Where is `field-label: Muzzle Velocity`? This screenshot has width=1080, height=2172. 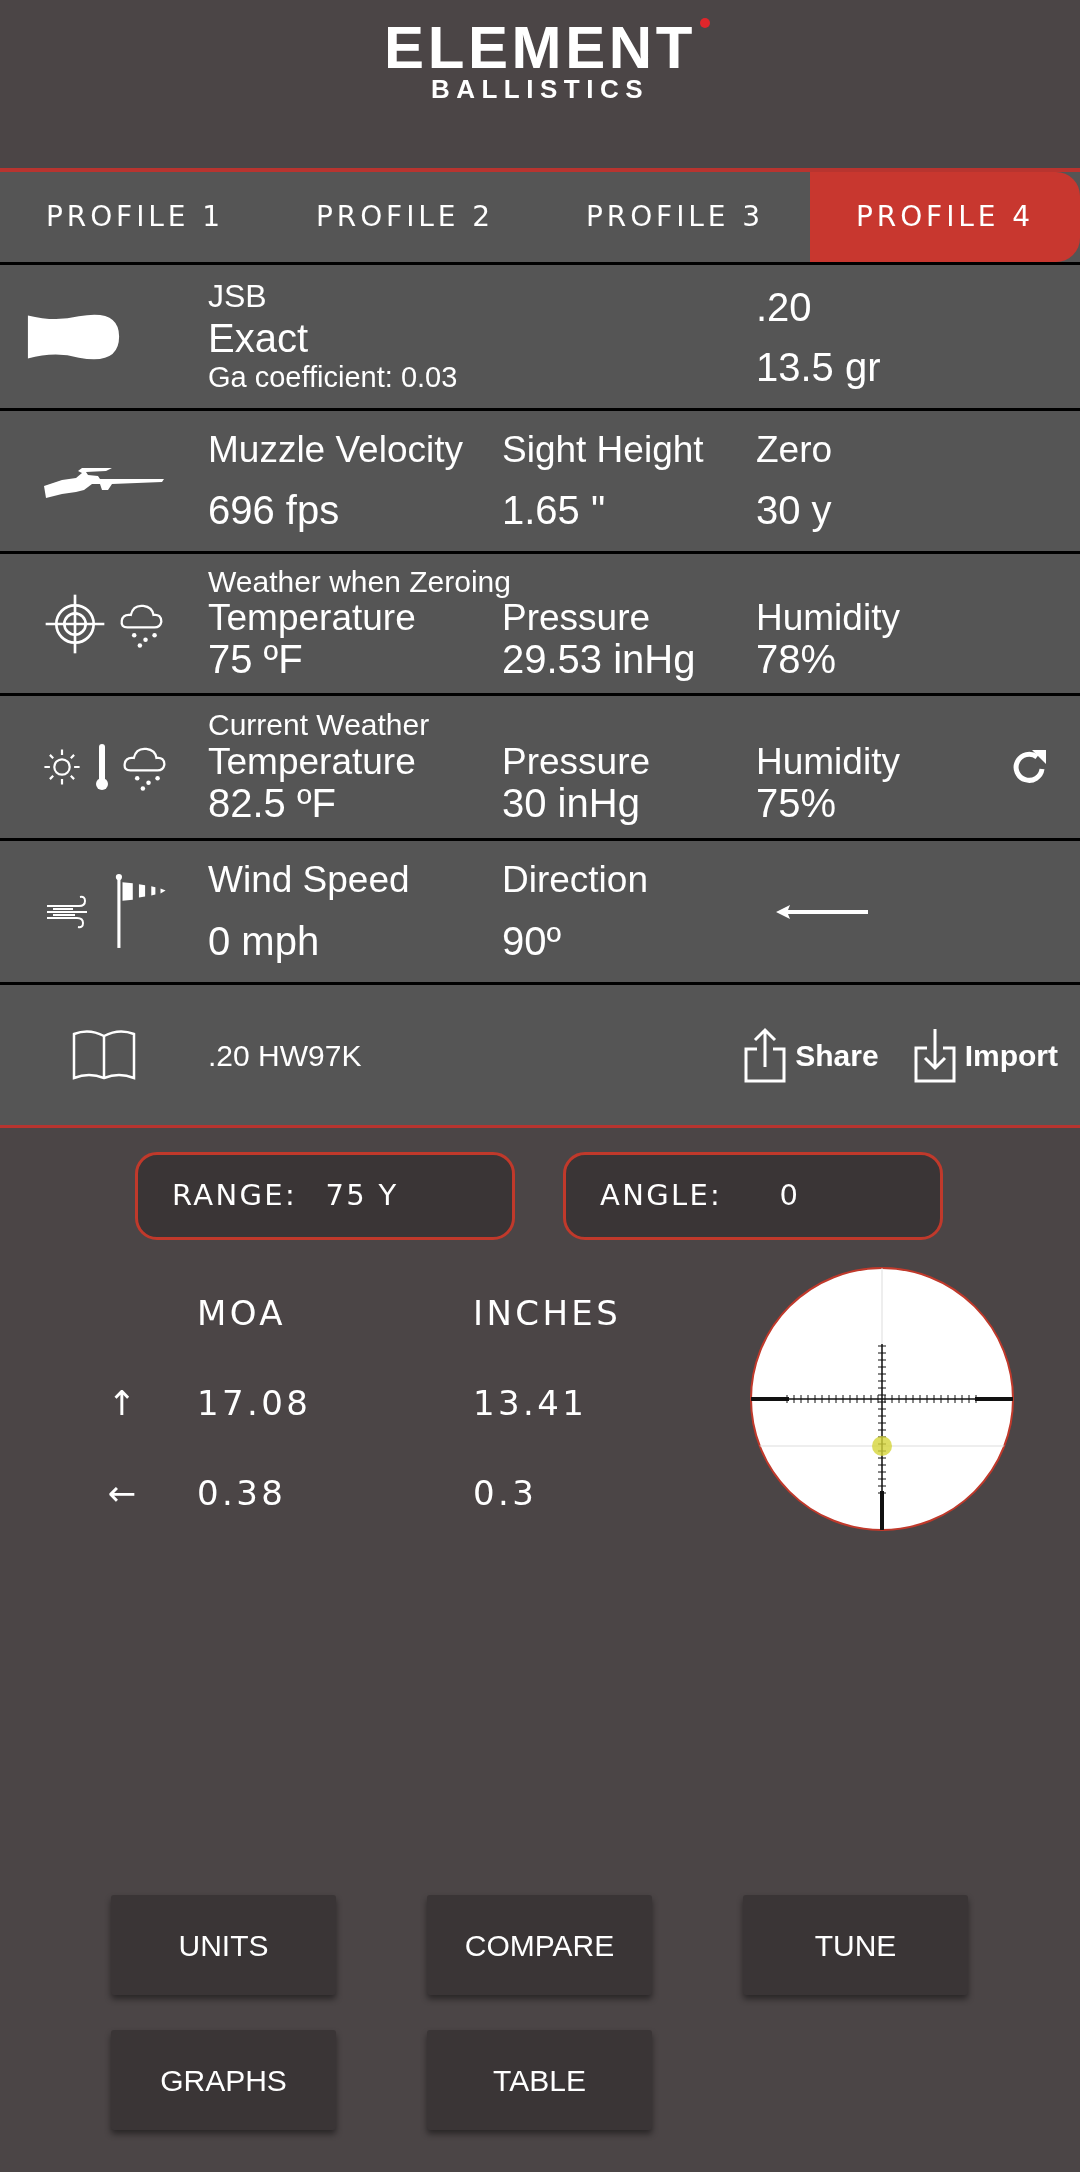
field-label: Muzzle Velocity is located at coordinates (336, 449).